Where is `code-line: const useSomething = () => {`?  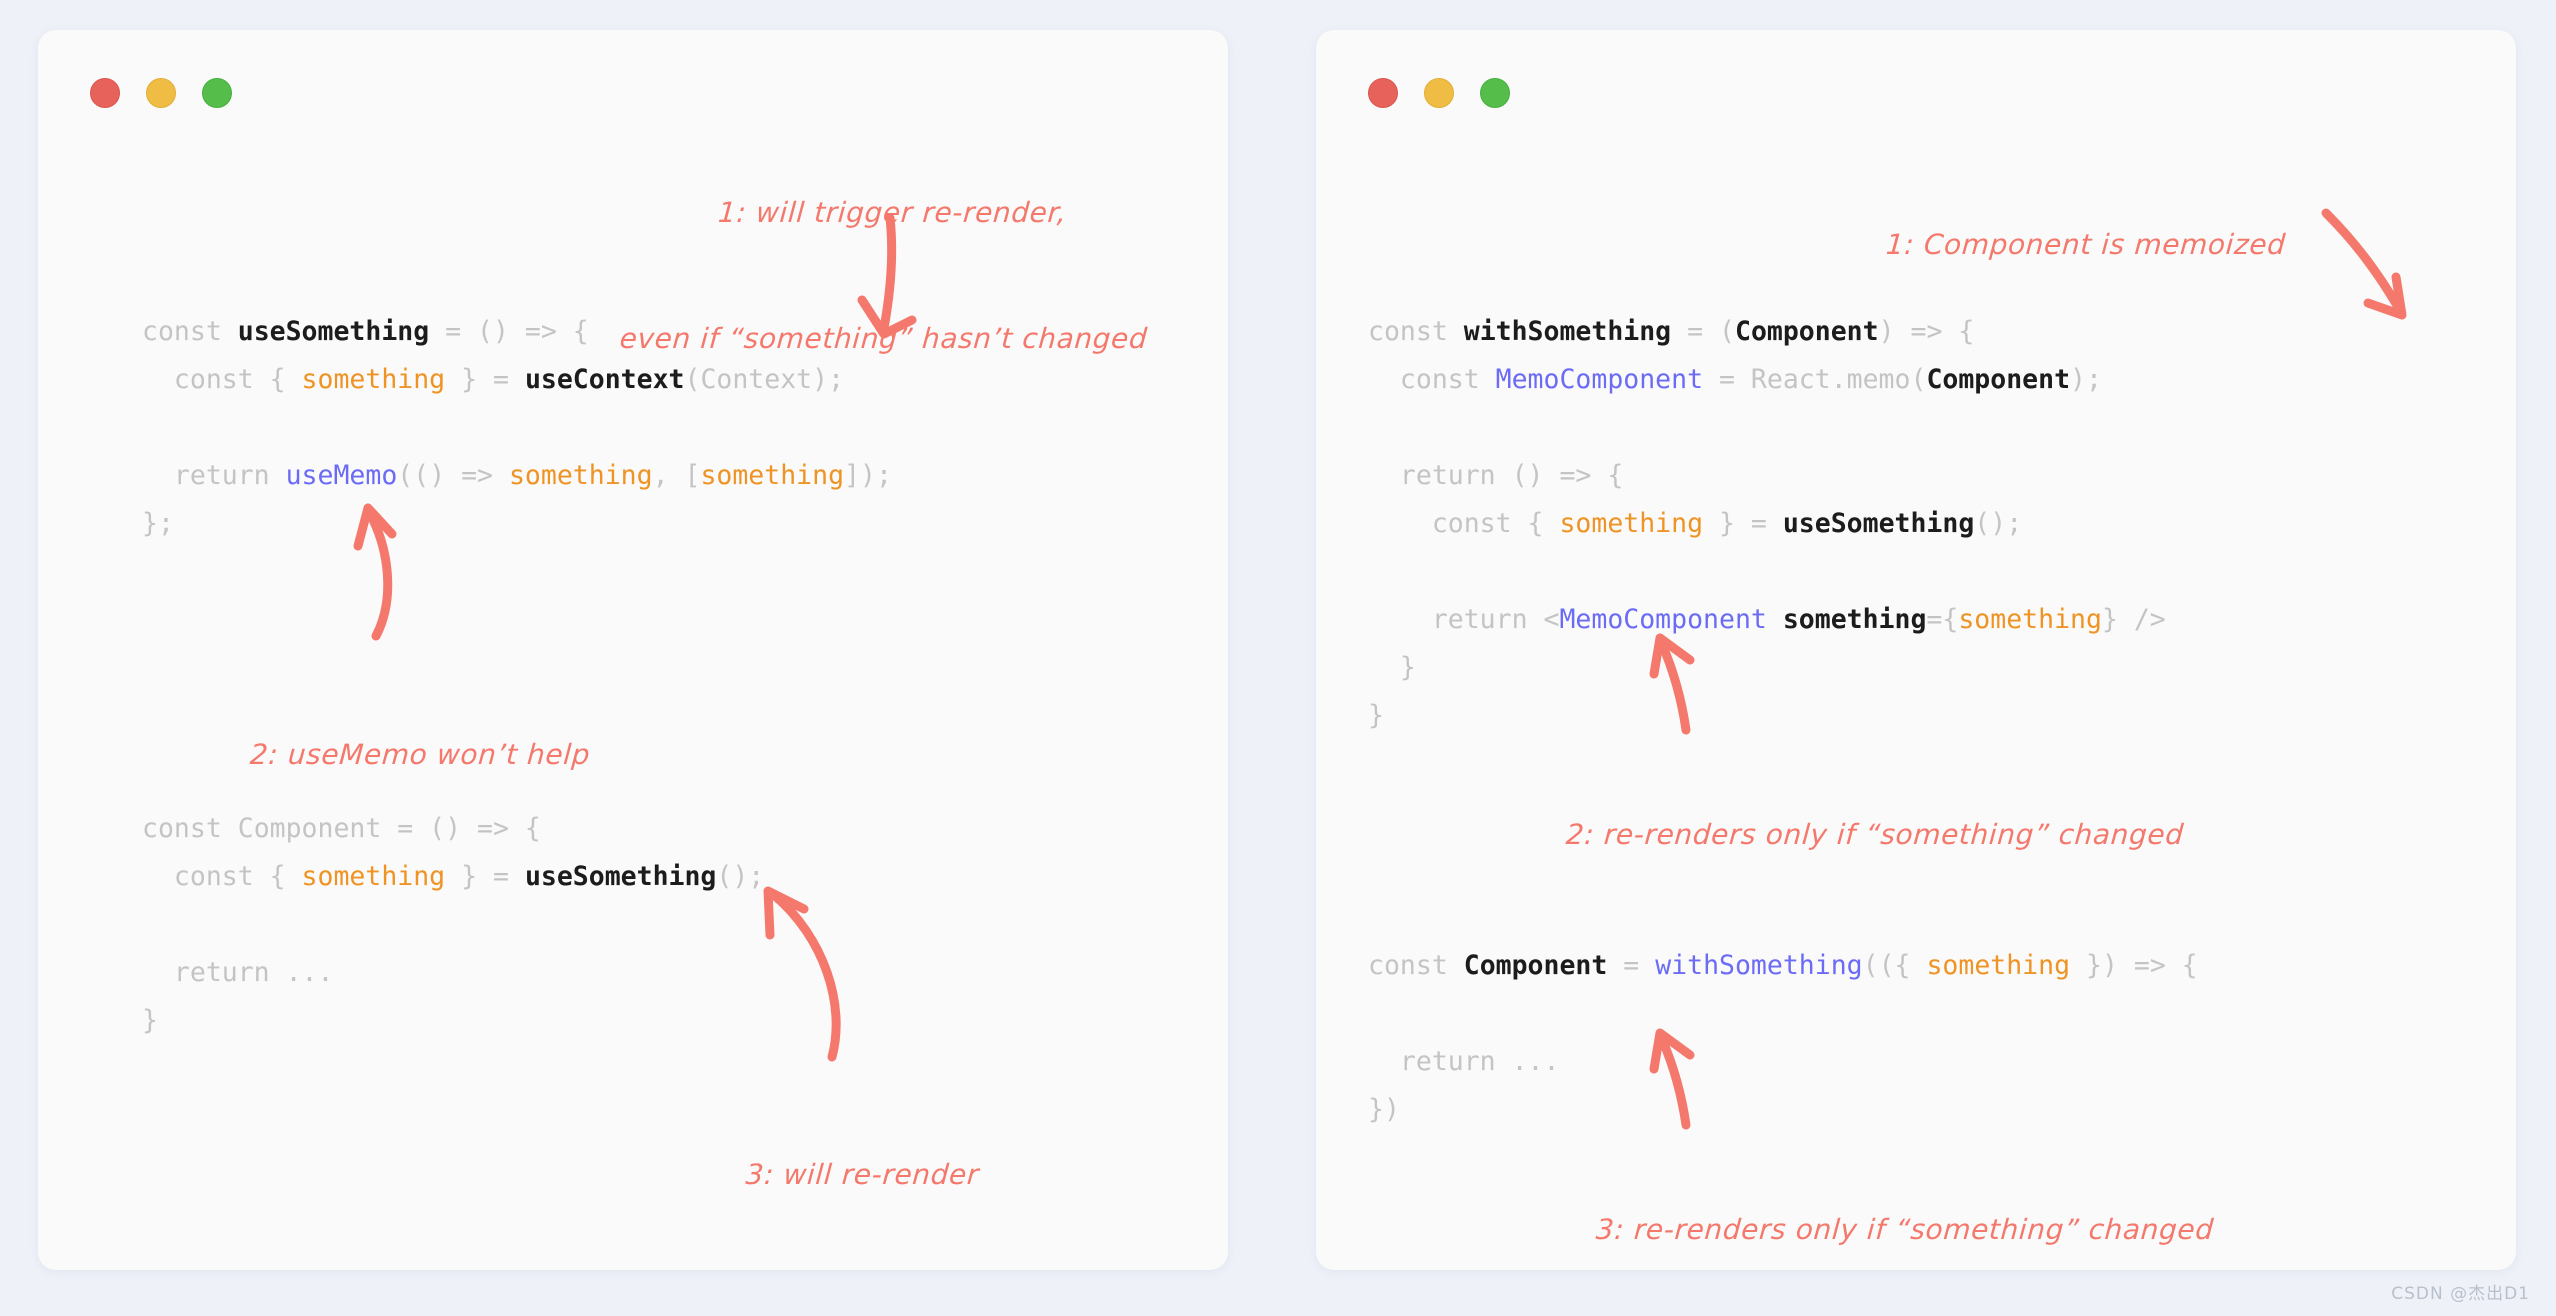
code-line: const useSomething = () => { is located at coordinates (365, 331).